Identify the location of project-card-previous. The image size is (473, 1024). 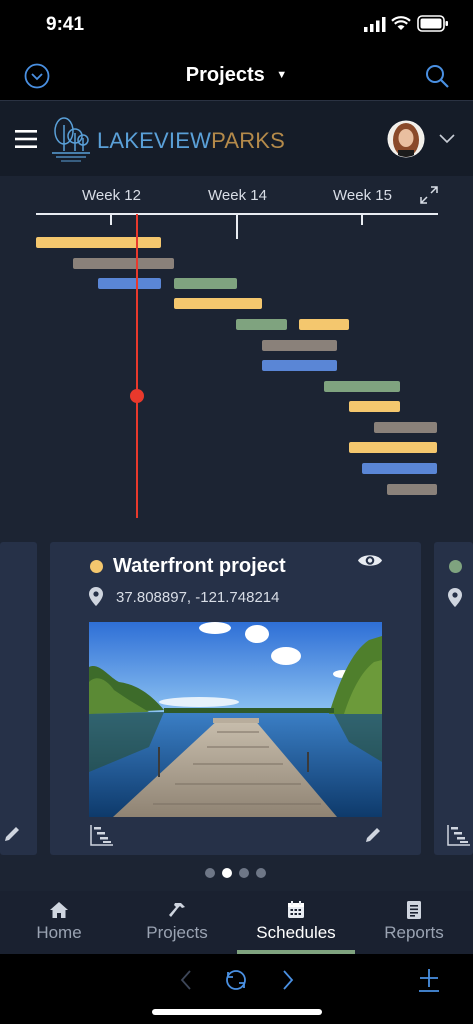
(18, 698).